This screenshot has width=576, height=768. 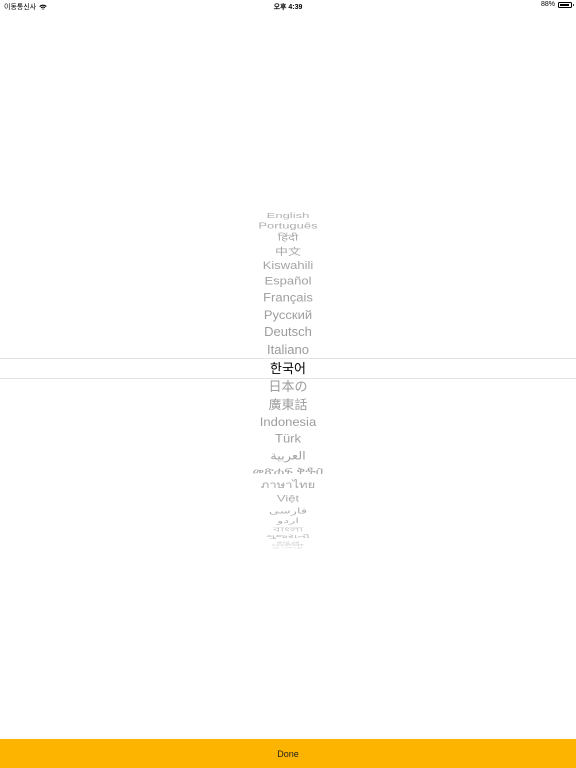 I want to click on done-button-label: Done, so click(x=288, y=753).